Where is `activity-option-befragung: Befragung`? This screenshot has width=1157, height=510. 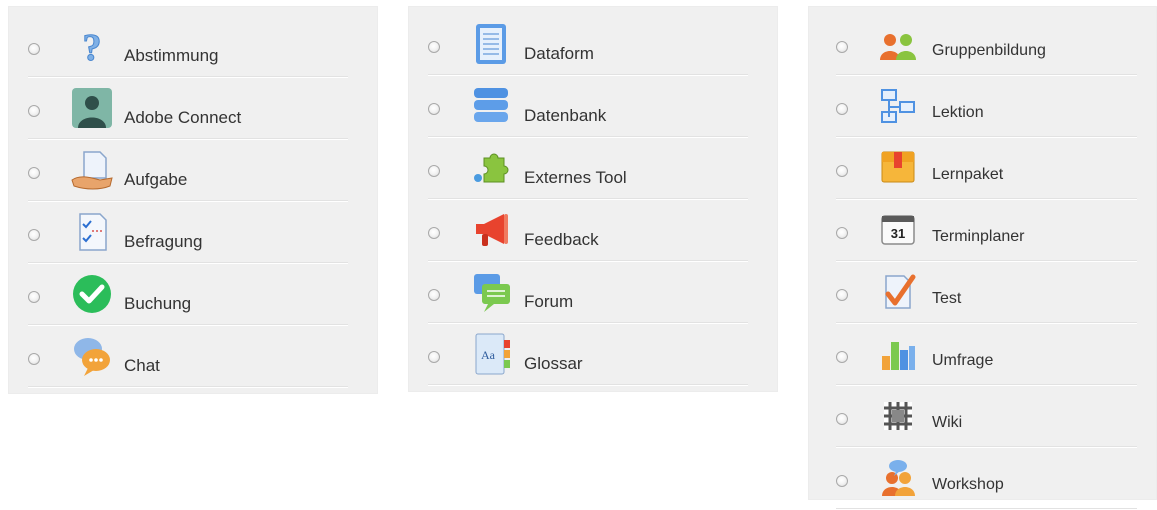 activity-option-befragung: Befragung is located at coordinates (193, 233).